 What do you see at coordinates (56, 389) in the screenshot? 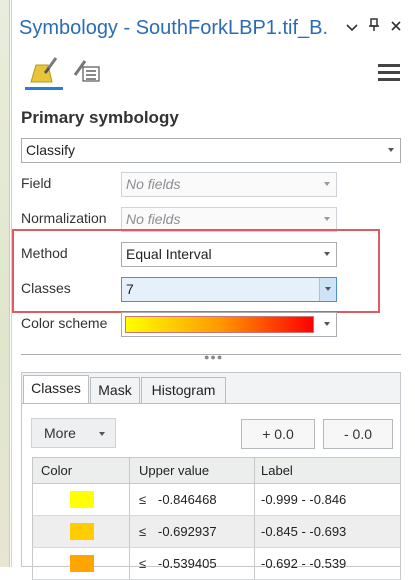
I see `tab-classes: Classes` at bounding box center [56, 389].